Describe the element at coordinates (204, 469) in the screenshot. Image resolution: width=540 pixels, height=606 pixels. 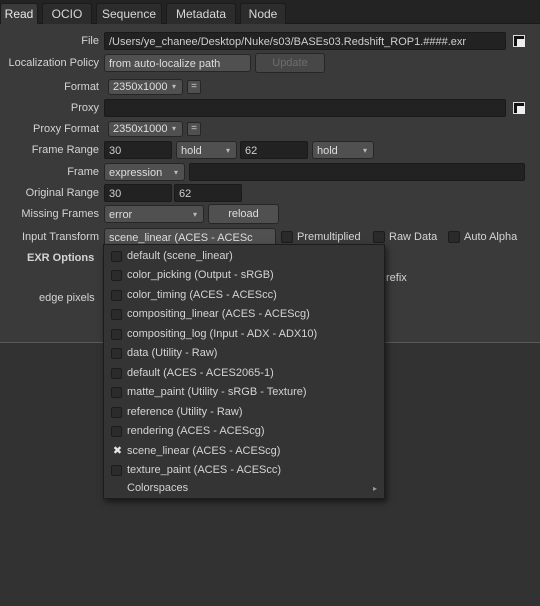
I see `colorspace-menu-item-label: texture_paint (ACES - ACEScc)` at that location.